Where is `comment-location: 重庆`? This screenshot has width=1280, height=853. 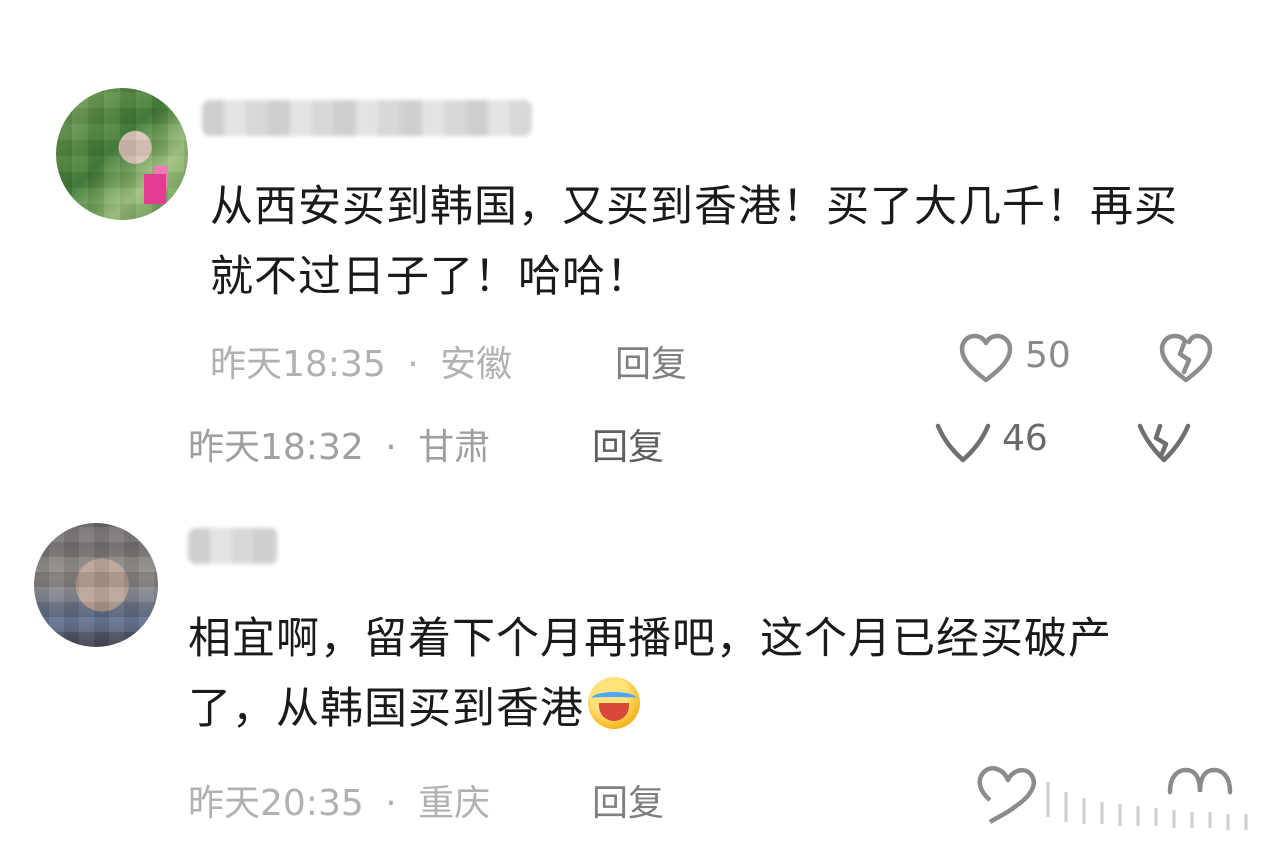
comment-location: 重庆 is located at coordinates (454, 803).